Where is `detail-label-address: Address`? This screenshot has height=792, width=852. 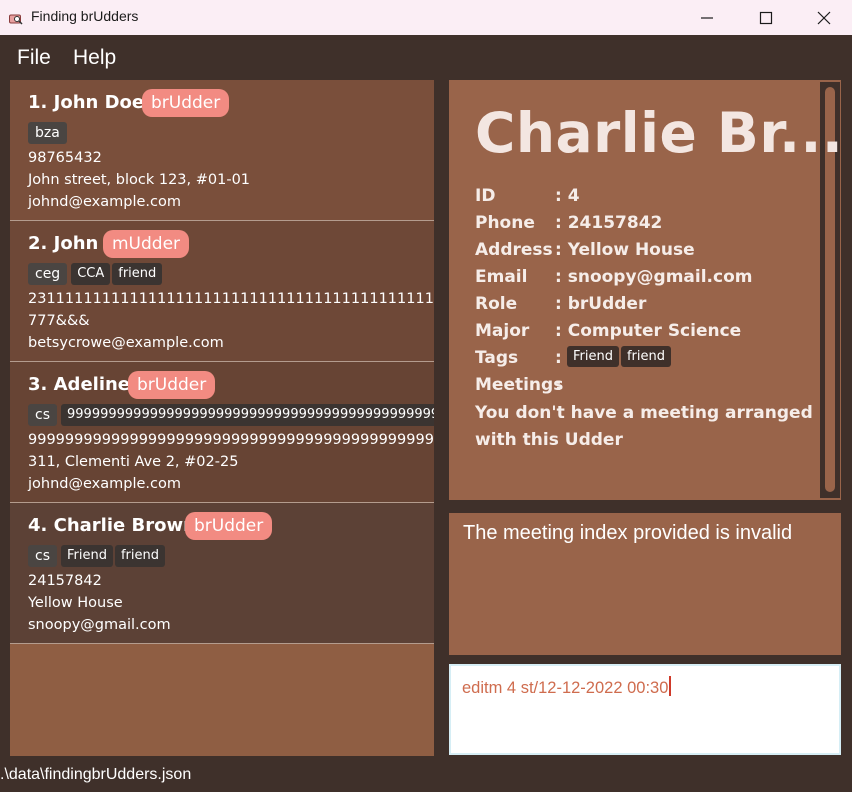
detail-label-address: Address is located at coordinates (514, 250).